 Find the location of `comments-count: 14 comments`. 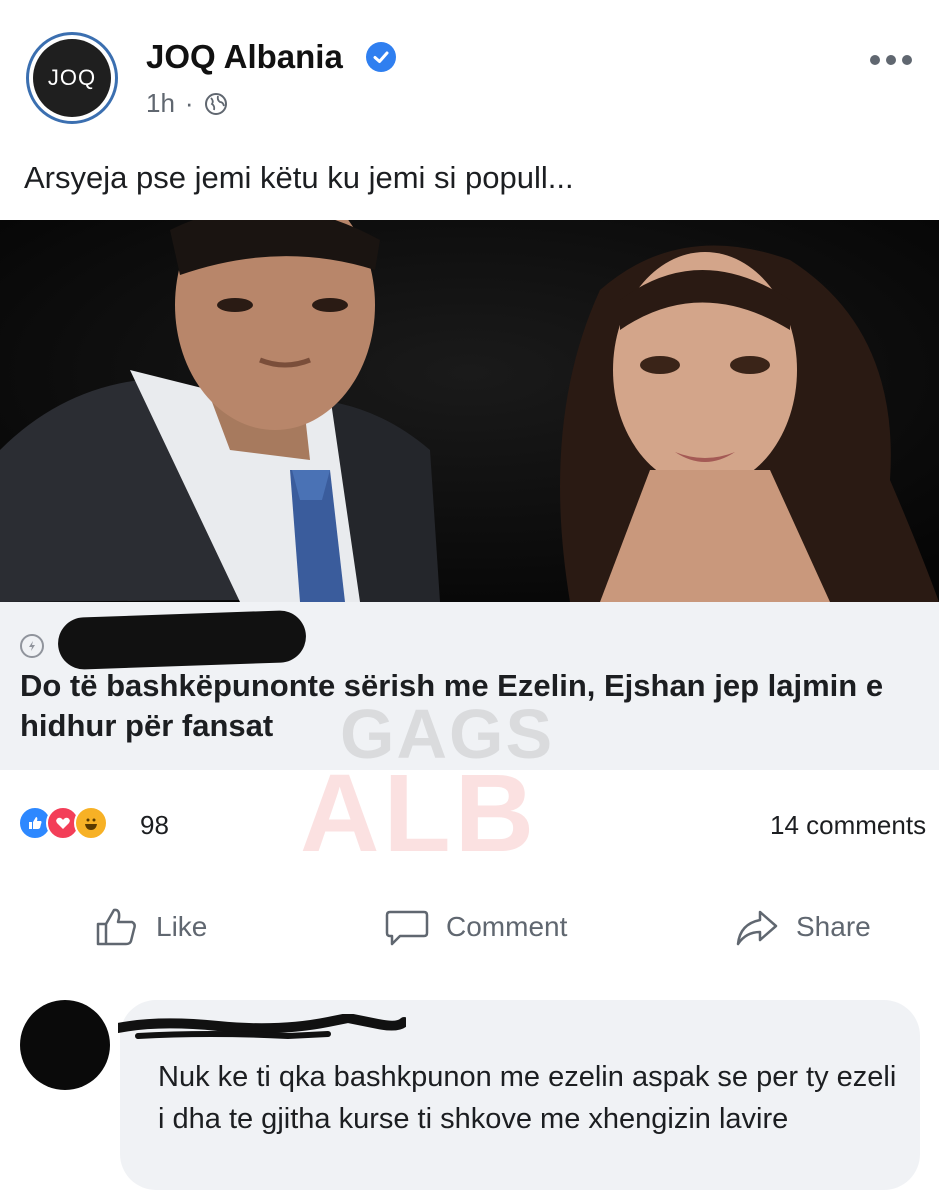

comments-count: 14 comments is located at coordinates (848, 825).